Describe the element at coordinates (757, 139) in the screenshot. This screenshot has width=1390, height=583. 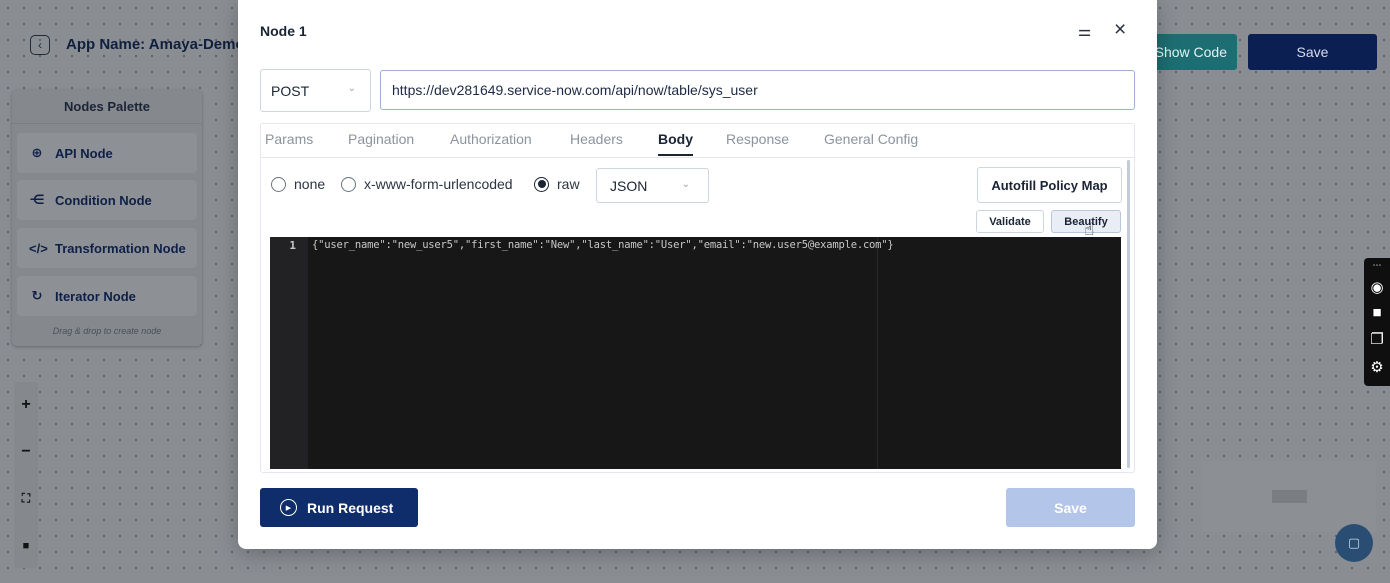
I see `tab-response: Response` at that location.